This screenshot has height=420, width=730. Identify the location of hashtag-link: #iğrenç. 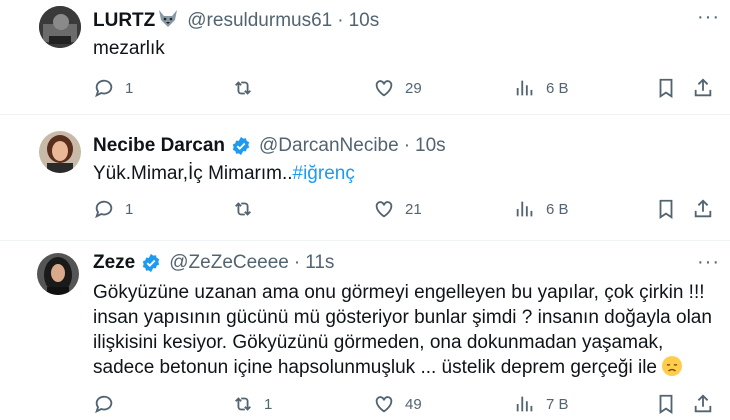
(324, 173).